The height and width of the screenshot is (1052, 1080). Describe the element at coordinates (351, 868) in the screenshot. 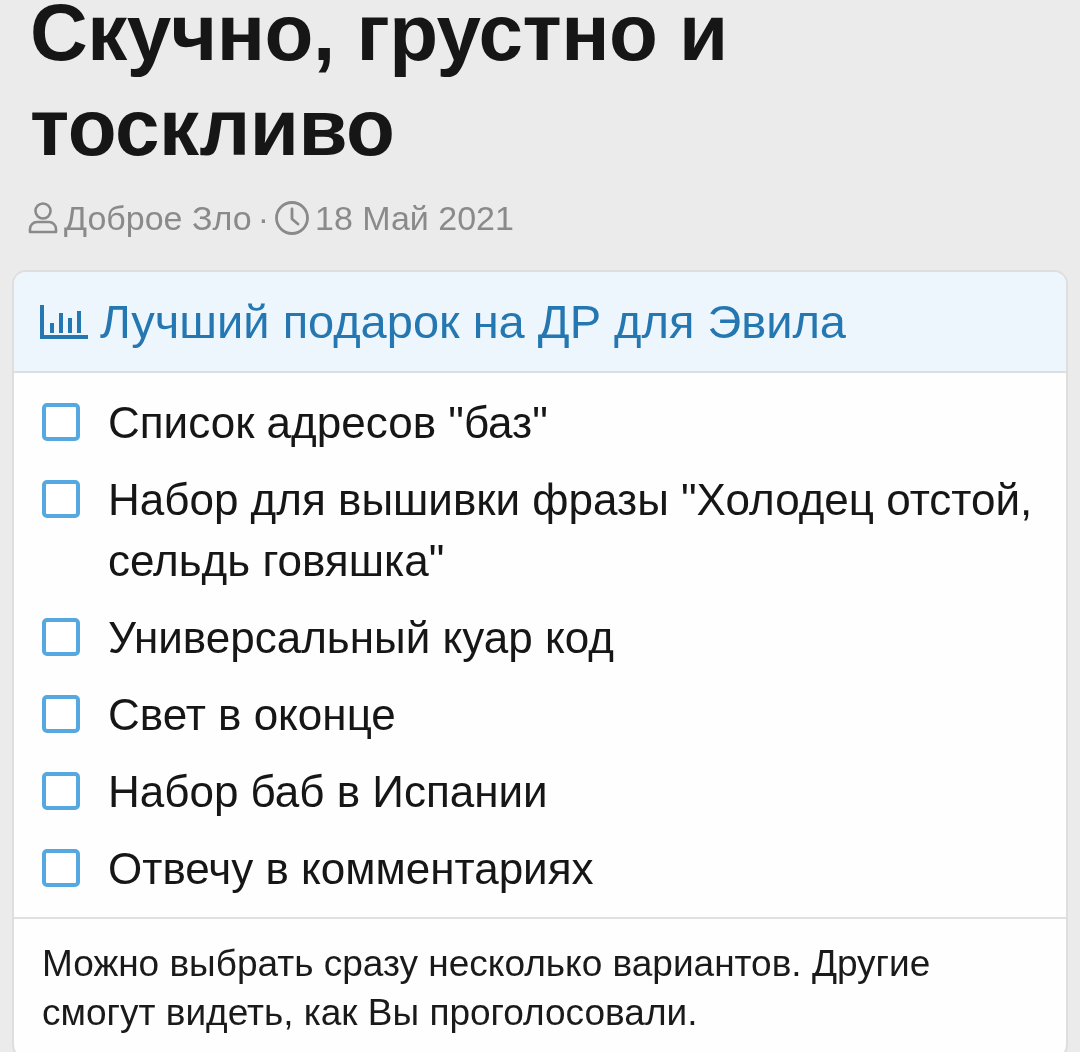

I see `option-label: Отвечу в комментариях` at that location.